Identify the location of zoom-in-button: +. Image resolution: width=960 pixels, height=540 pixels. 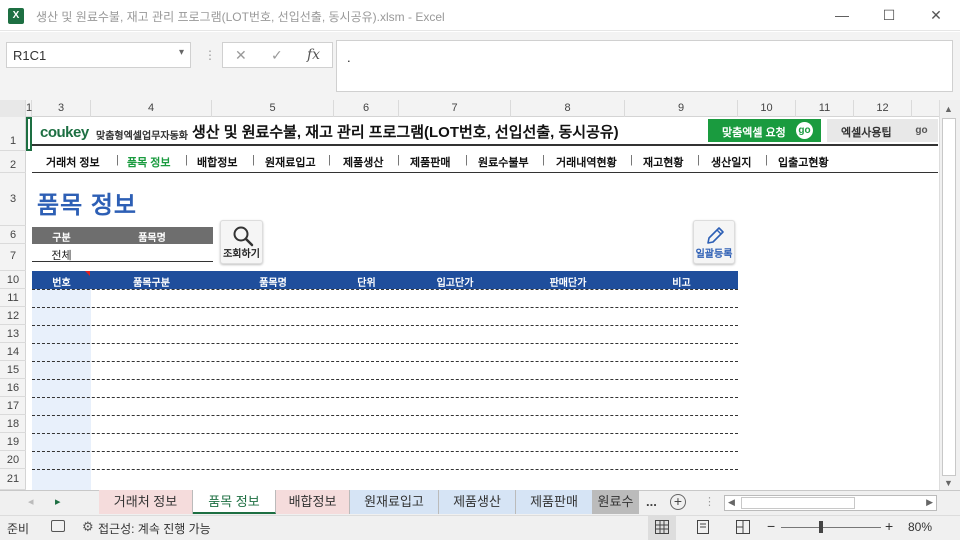
(889, 526).